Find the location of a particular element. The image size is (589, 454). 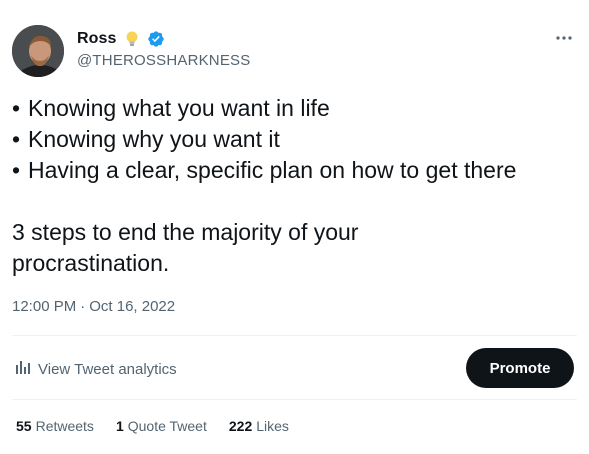

tweet-date: Oct 16, 2022 is located at coordinates (132, 306).